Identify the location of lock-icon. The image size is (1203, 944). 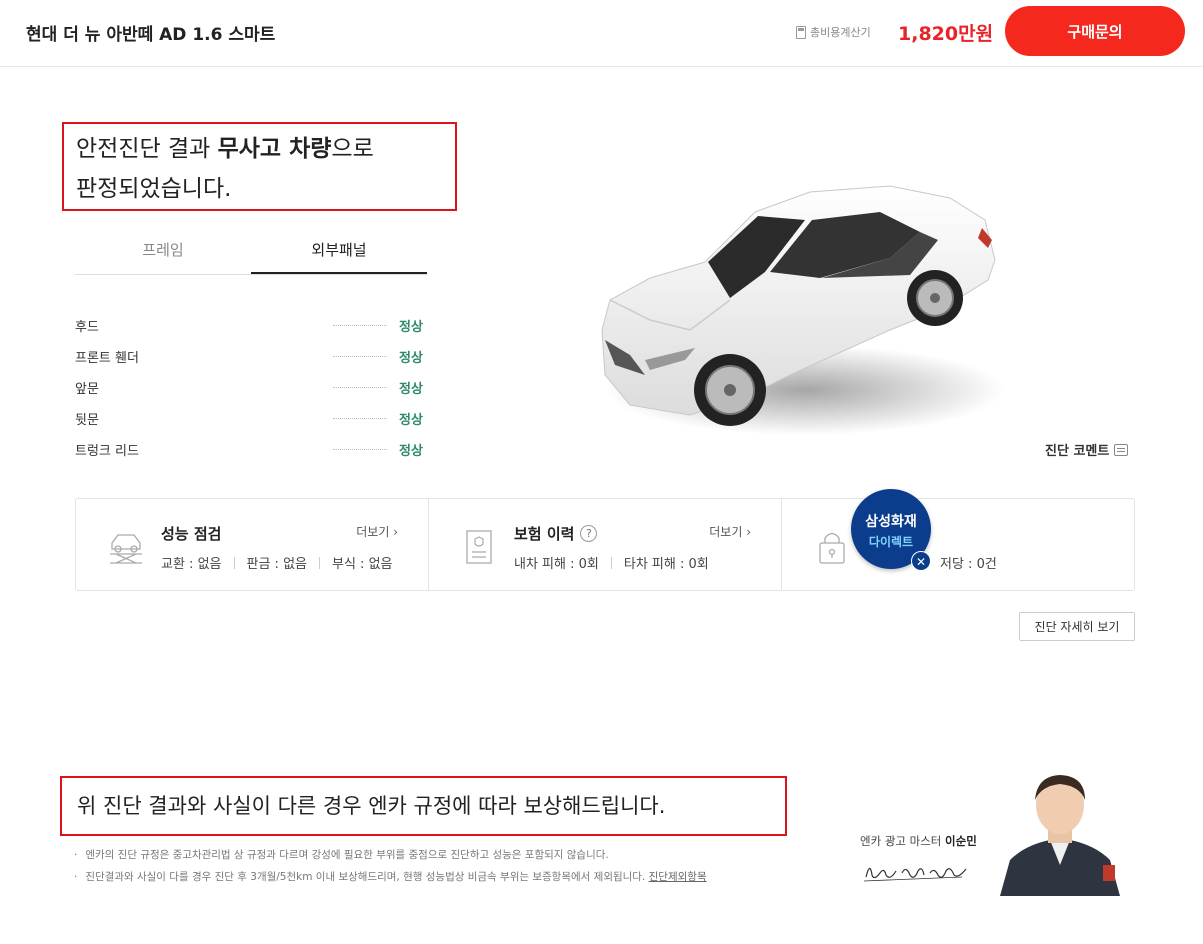
(832, 548).